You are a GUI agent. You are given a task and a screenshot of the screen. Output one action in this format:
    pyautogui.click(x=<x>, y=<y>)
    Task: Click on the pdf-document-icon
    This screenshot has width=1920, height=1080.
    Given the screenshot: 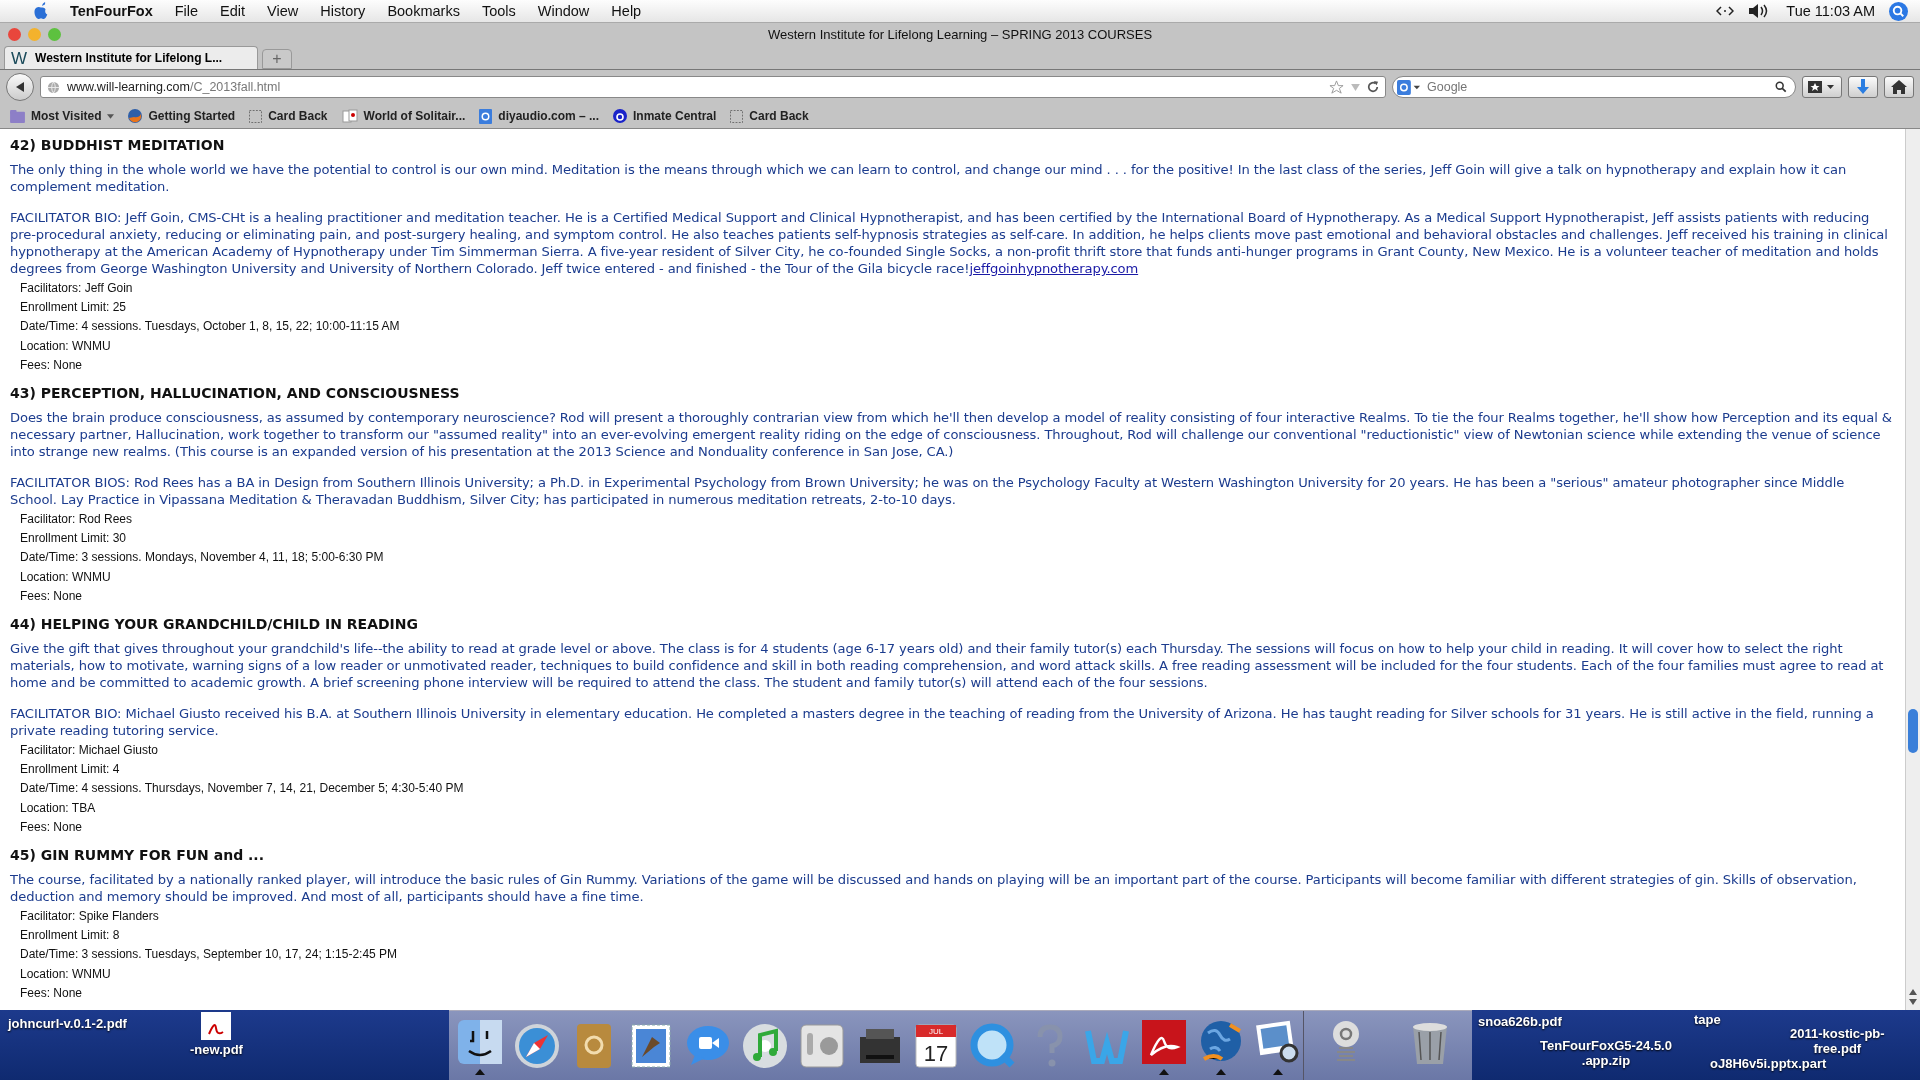 What is the action you would take?
    pyautogui.click(x=216, y=1026)
    